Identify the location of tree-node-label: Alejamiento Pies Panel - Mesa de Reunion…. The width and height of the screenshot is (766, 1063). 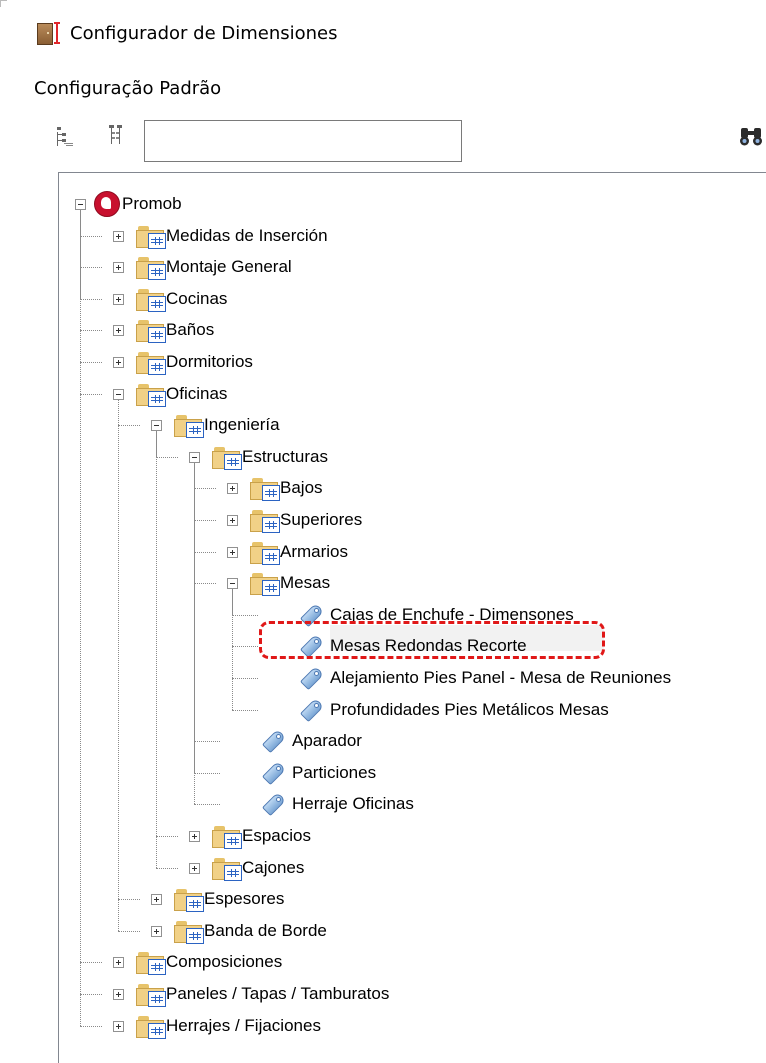
(501, 677).